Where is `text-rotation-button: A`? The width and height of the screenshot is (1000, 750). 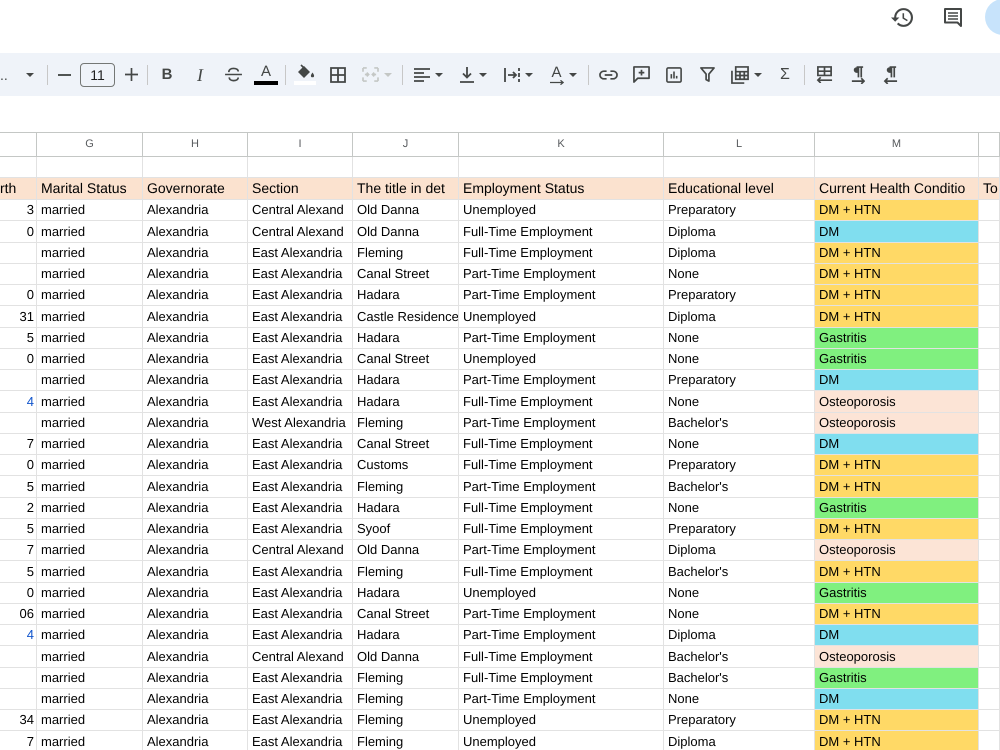 text-rotation-button: A is located at coordinates (563, 74).